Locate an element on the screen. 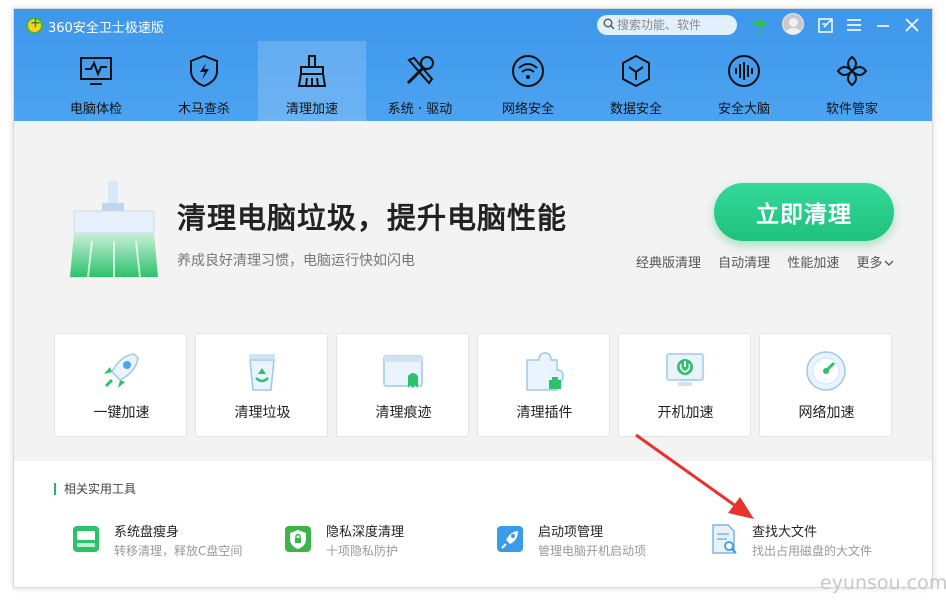  card-label: 清理痕迹 is located at coordinates (403, 413).